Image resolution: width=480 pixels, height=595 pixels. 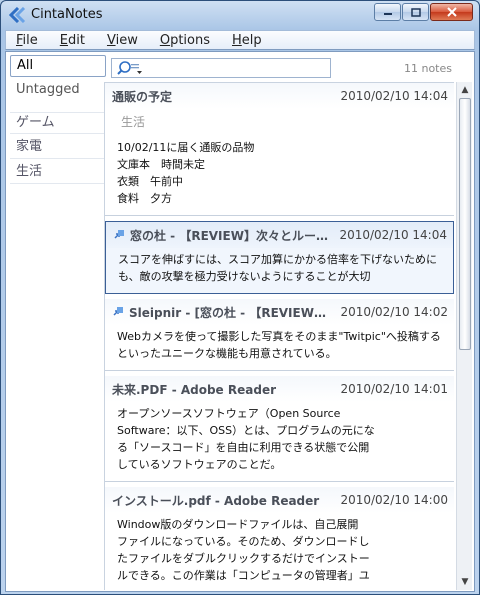 What do you see at coordinates (243, 558) in the screenshot?
I see `note-line: たファイルをダブルクリックするだけでインストー` at bounding box center [243, 558].